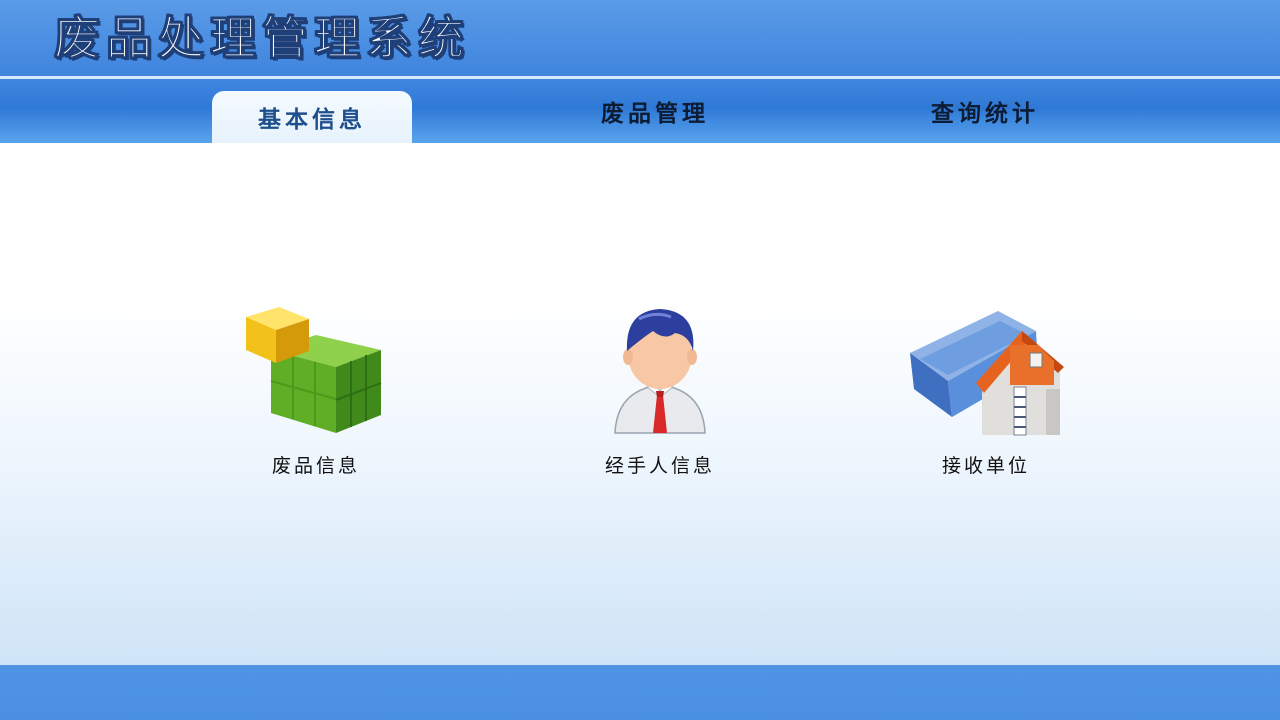 The width and height of the screenshot is (1280, 720). I want to click on tab-basic-info: 基本信息, so click(312, 117).